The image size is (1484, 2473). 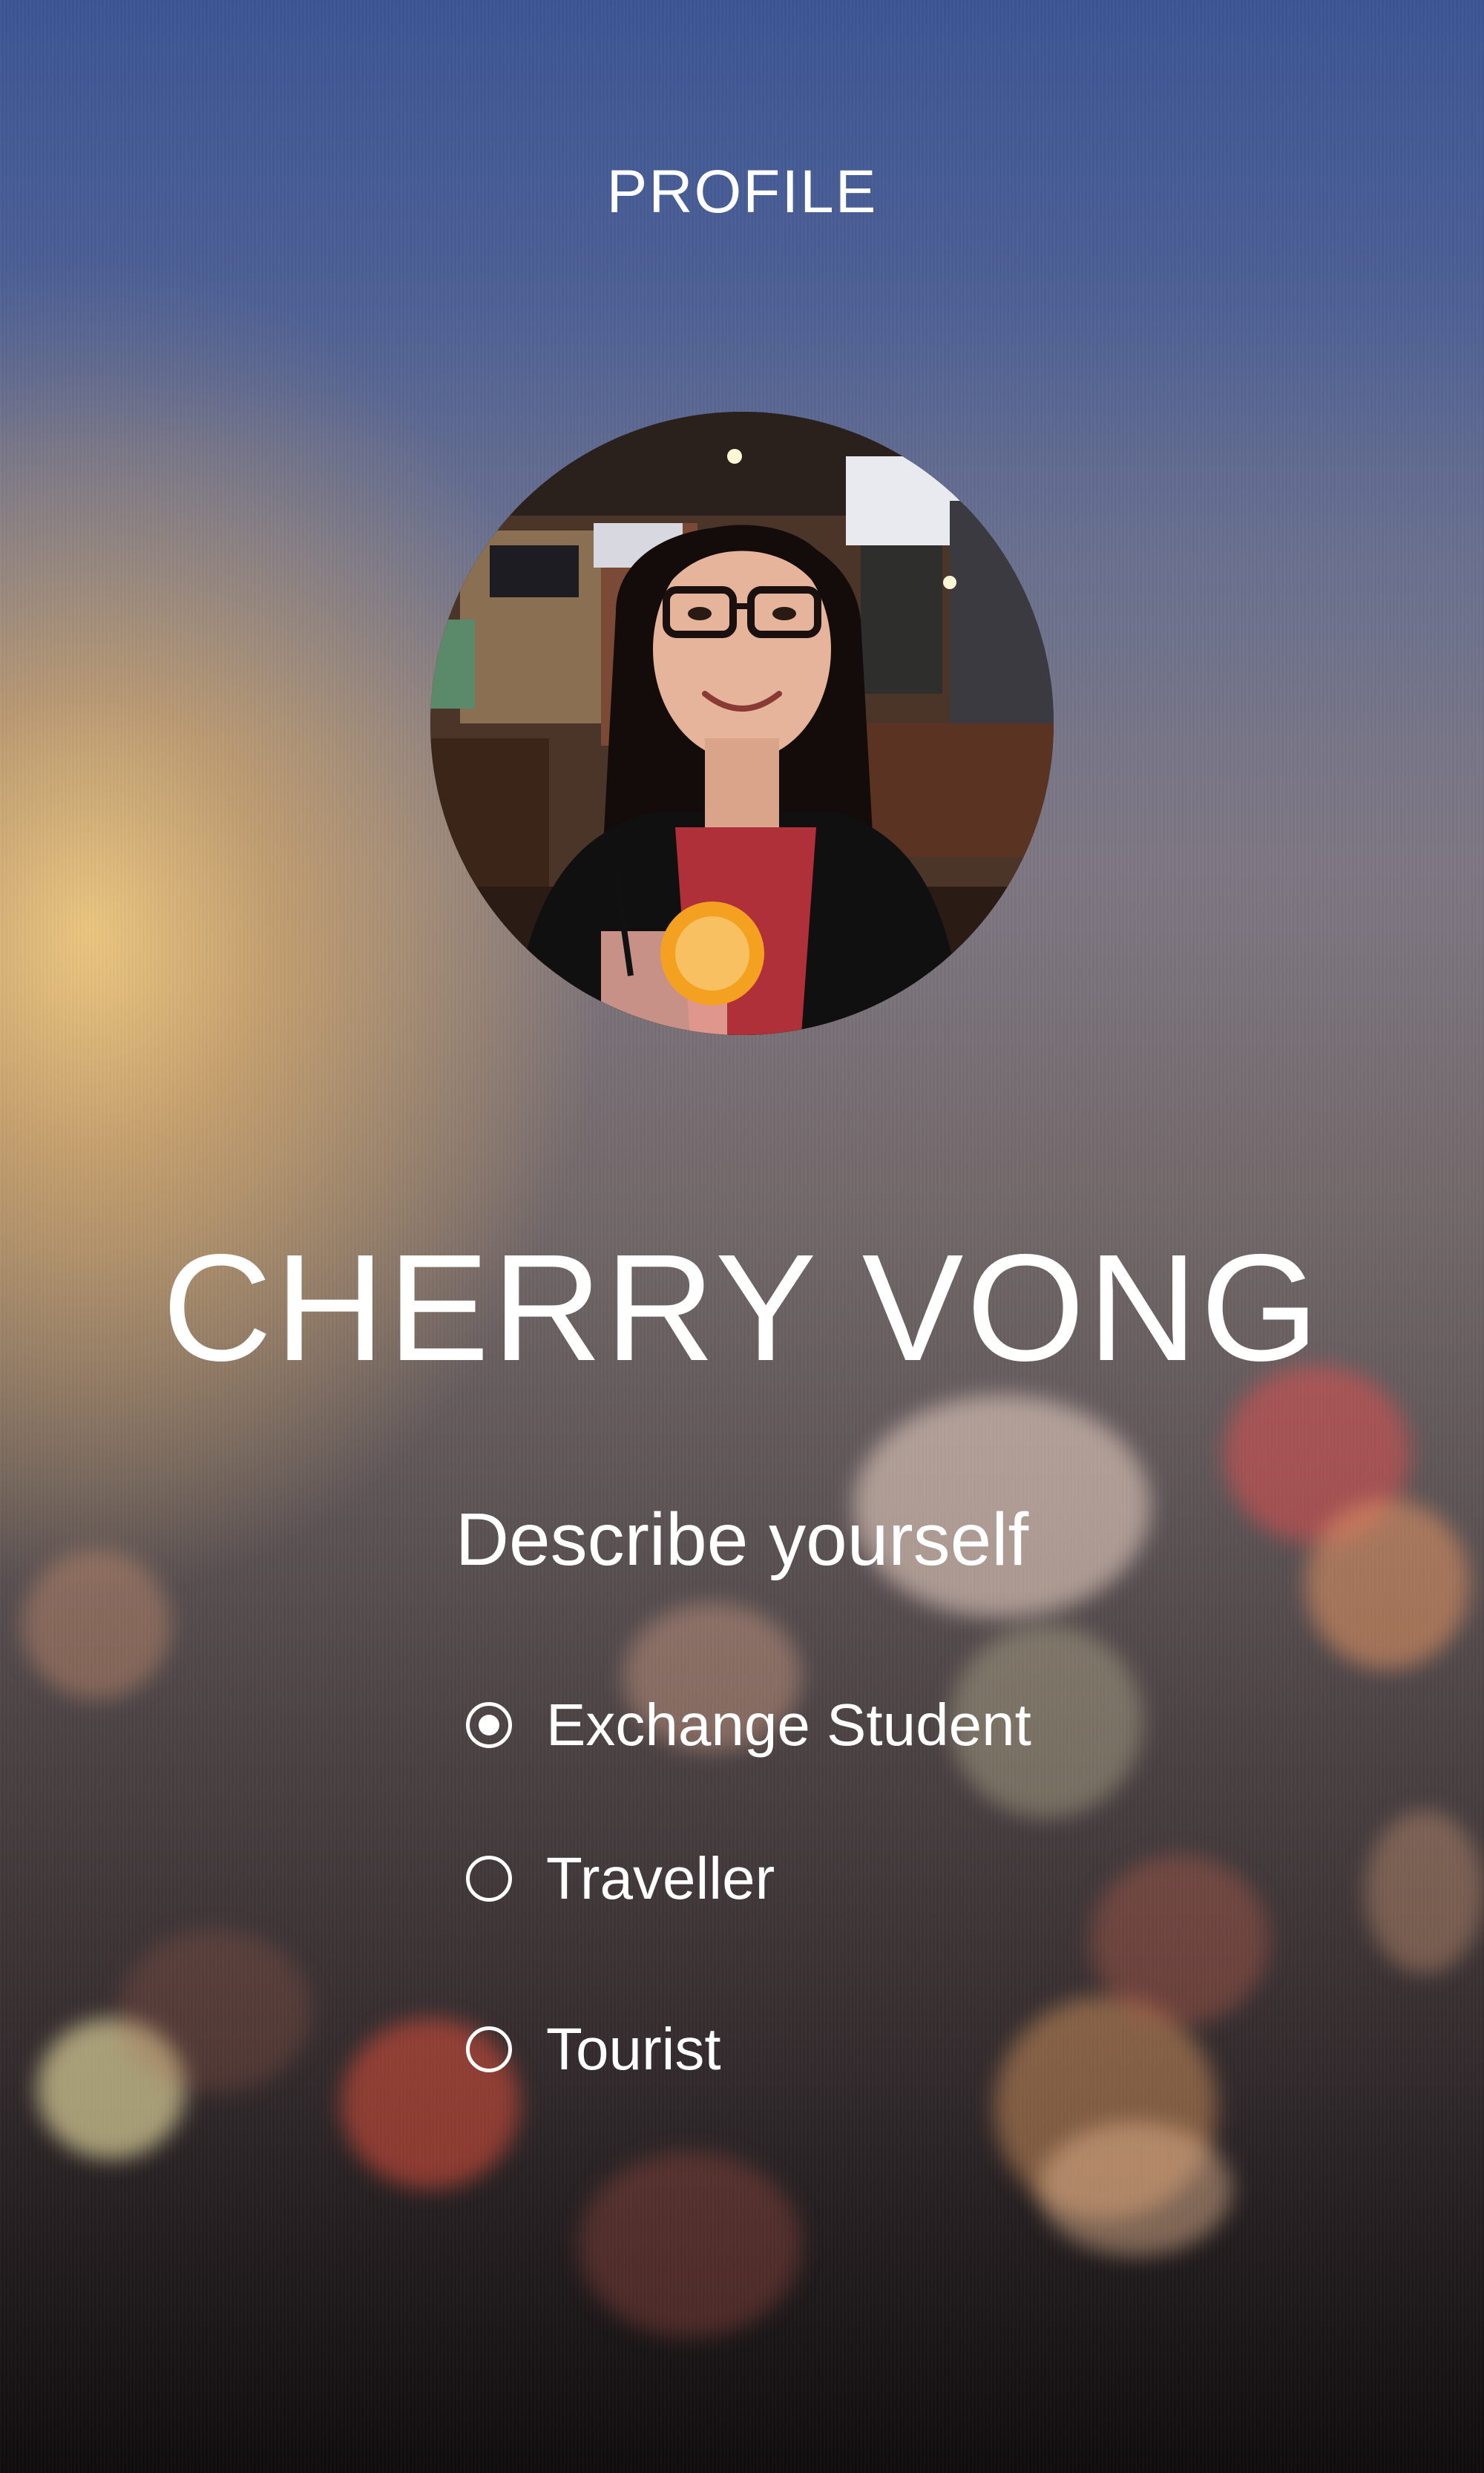 What do you see at coordinates (742, 1308) in the screenshot?
I see `profile-name: CHERRY VONG` at bounding box center [742, 1308].